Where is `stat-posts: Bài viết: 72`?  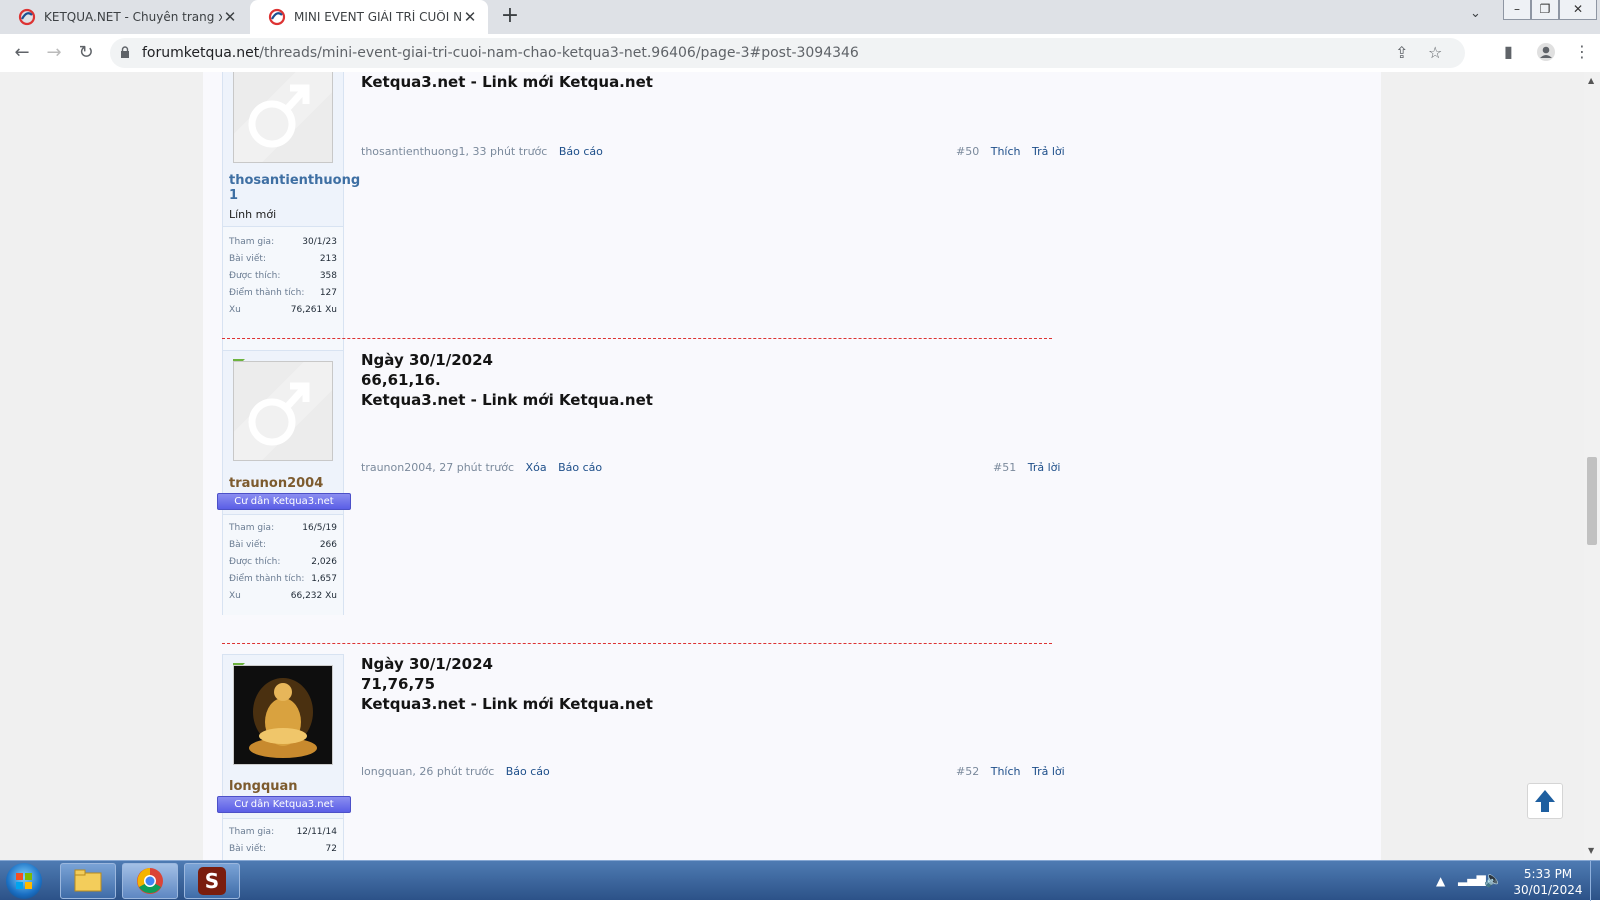
stat-posts: Bài viết: 72 is located at coordinates (283, 849).